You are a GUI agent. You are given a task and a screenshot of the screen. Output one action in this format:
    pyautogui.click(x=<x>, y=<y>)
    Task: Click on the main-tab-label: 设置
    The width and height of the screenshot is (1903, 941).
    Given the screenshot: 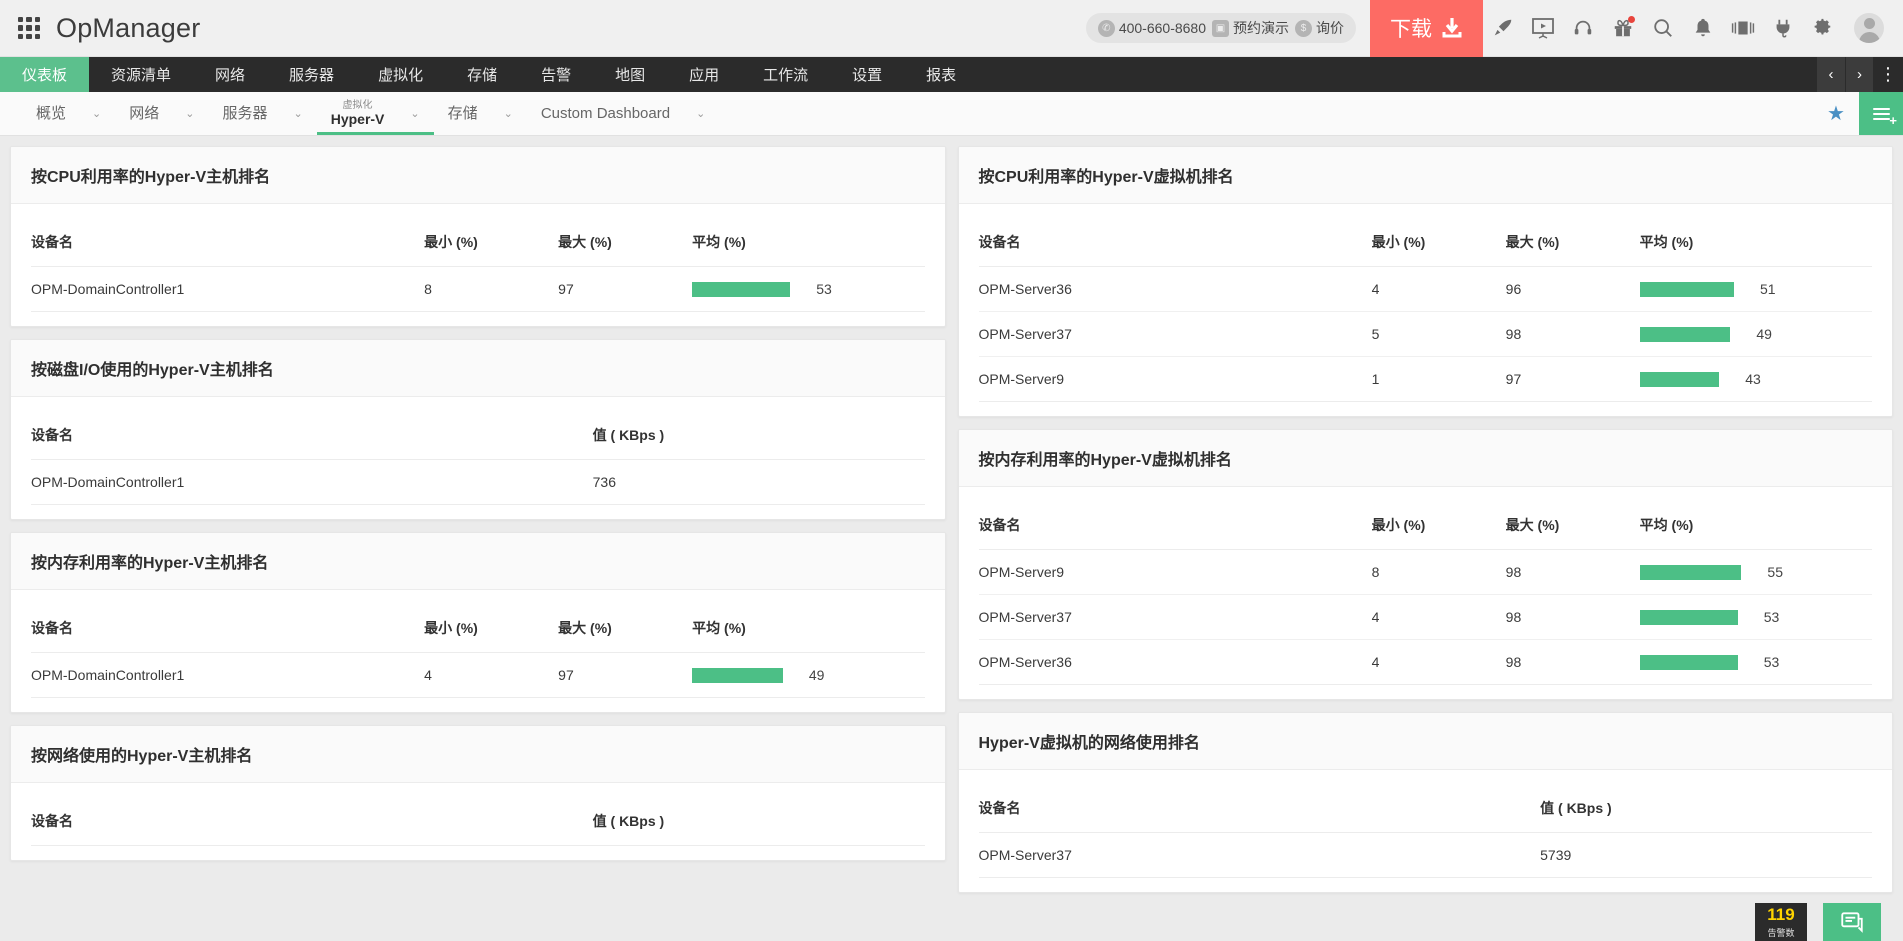 What is the action you would take?
    pyautogui.click(x=867, y=75)
    